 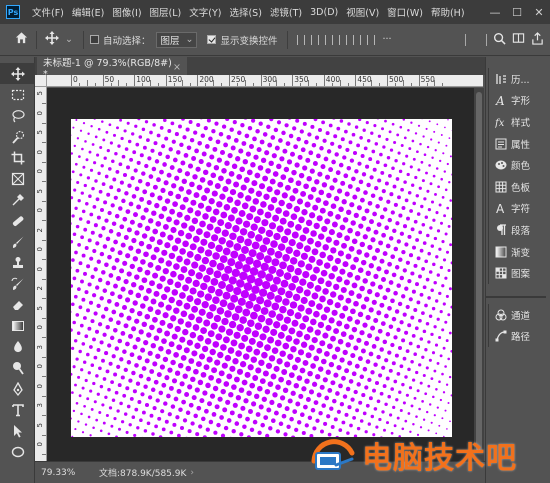 What do you see at coordinates (69, 39) in the screenshot?
I see `chevron-down-icon: ⌄` at bounding box center [69, 39].